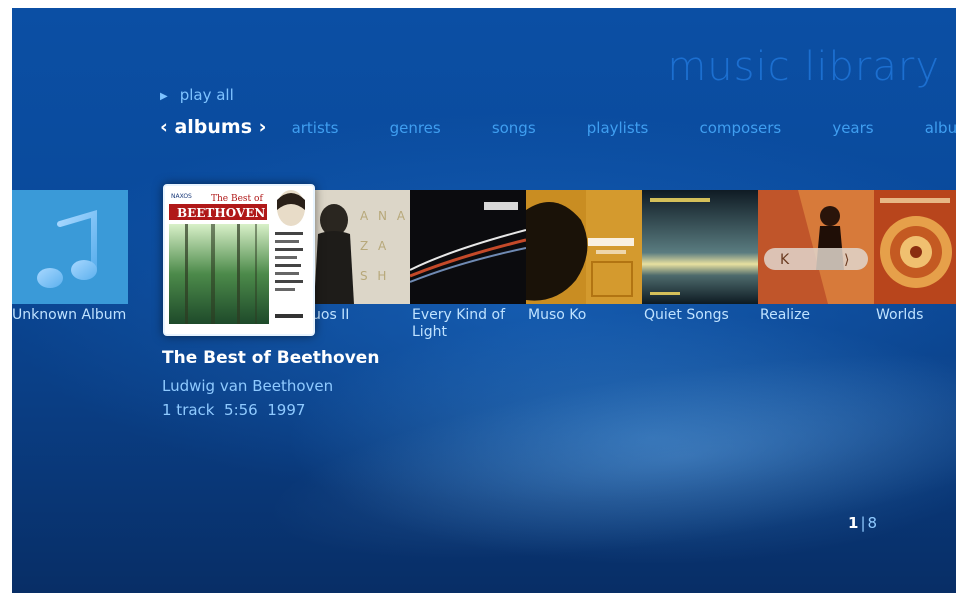 The image size is (956, 601). I want to click on album-title: The Best of Beethoven, so click(271, 358).